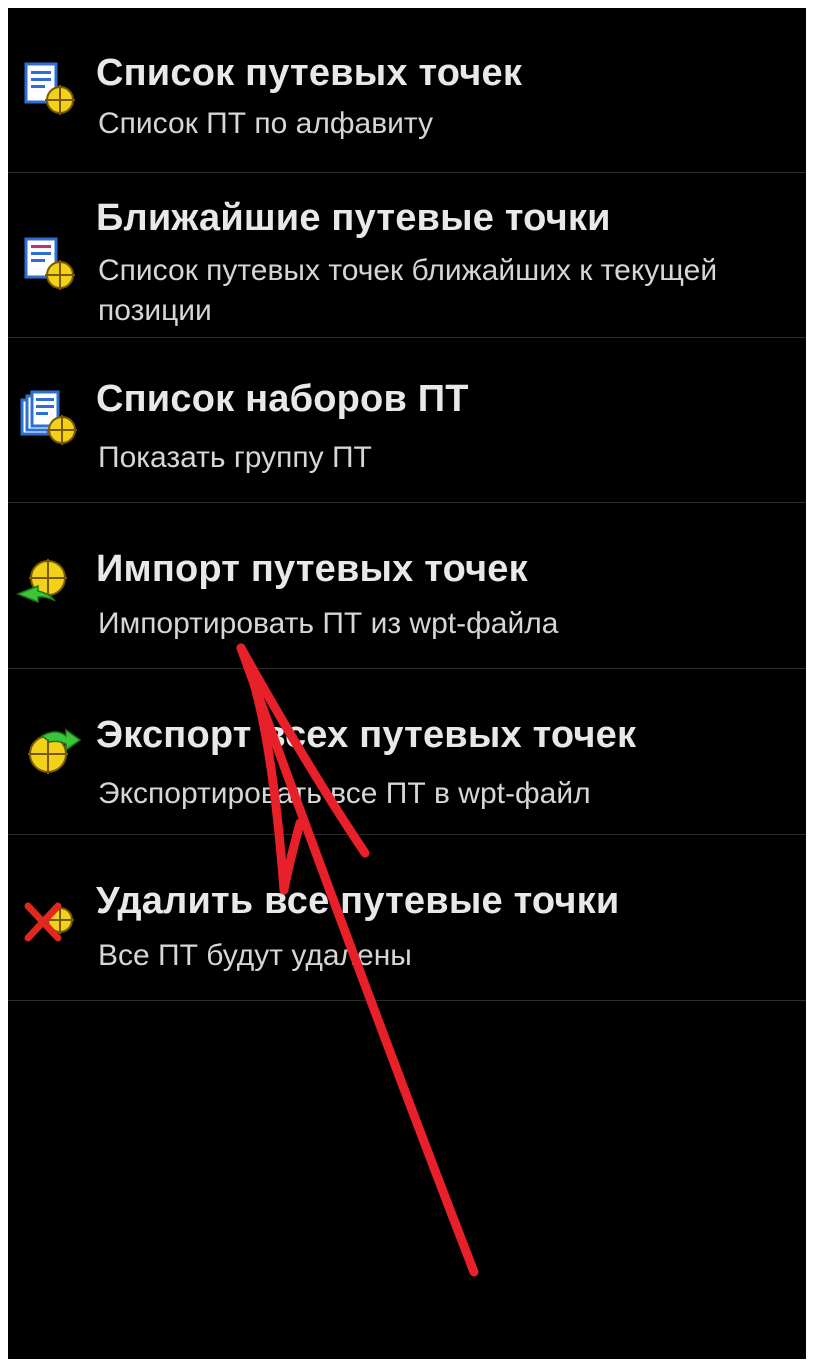 The image size is (814, 1367). I want to click on export-icon, so click(55, 751).